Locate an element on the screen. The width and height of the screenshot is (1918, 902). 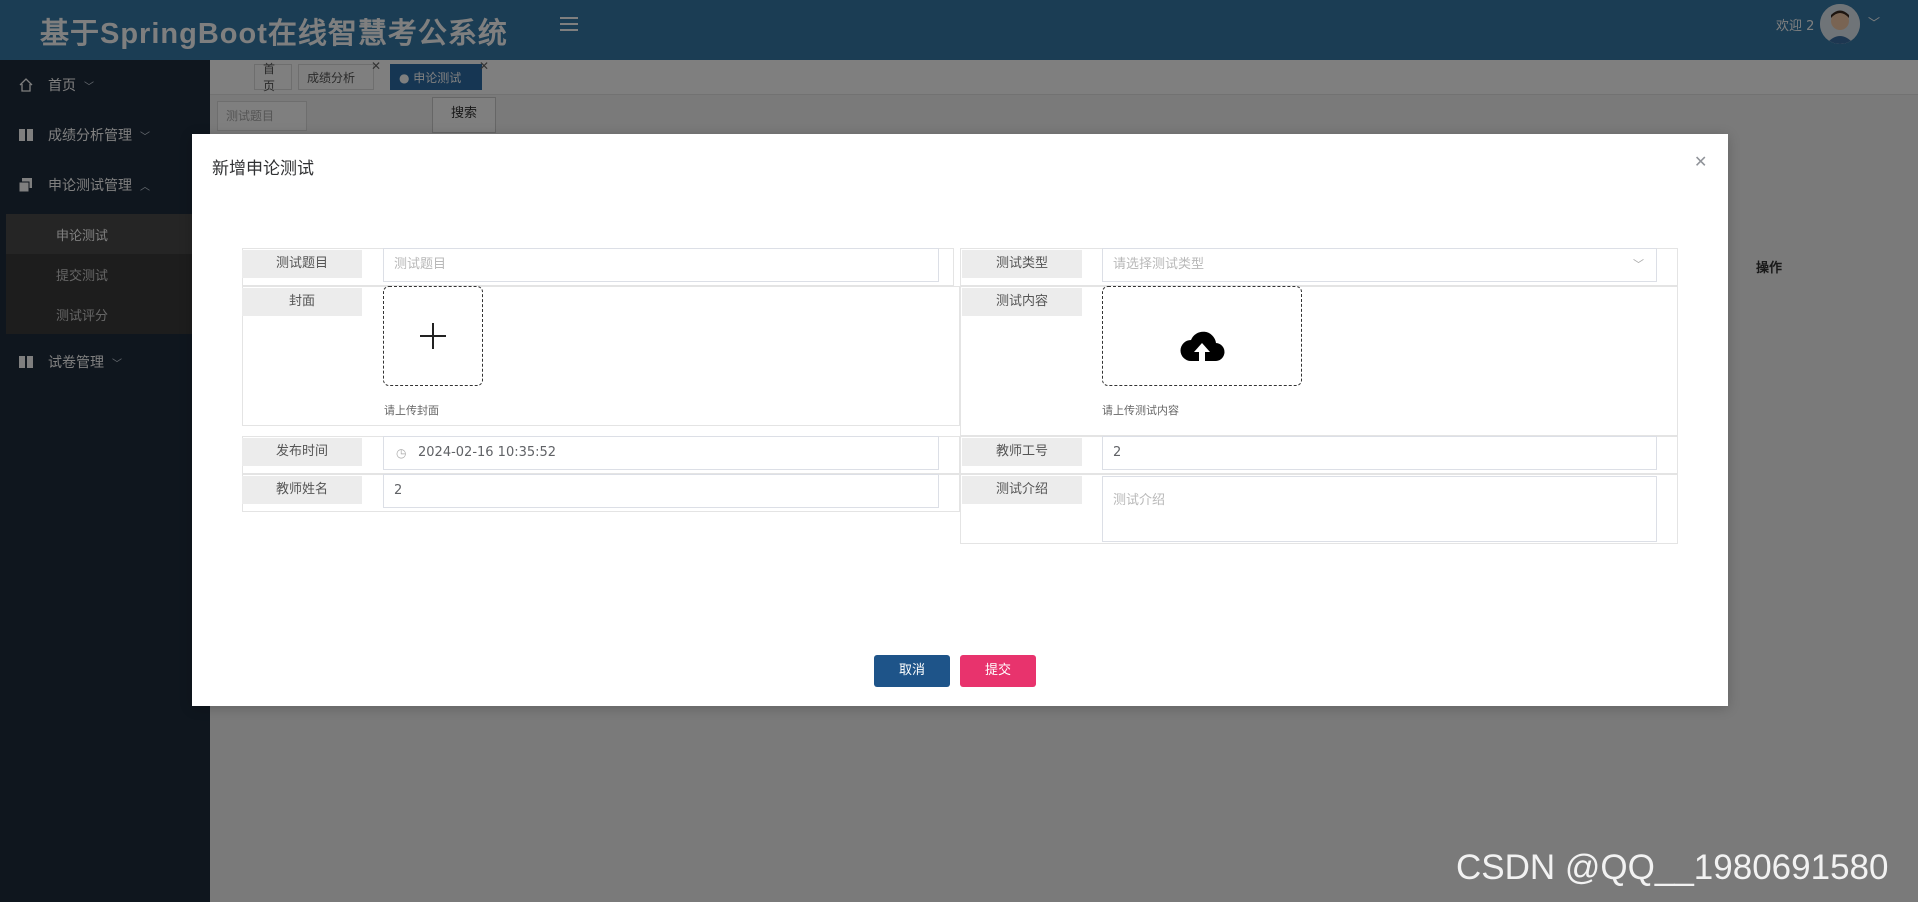
publish-time-value: 2024-02-16 10:35:52 is located at coordinates (487, 452).